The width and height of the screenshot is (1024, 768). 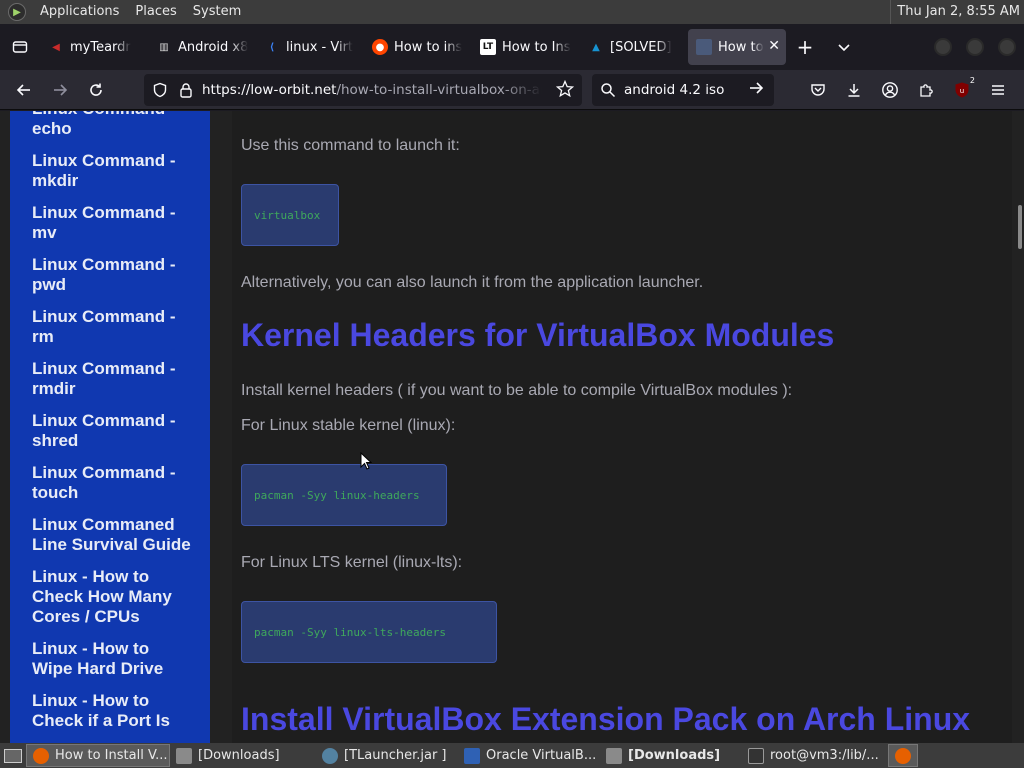 What do you see at coordinates (112, 659) in the screenshot?
I see `sidebar-link: Linux - How to Wipe Hard Drive` at bounding box center [112, 659].